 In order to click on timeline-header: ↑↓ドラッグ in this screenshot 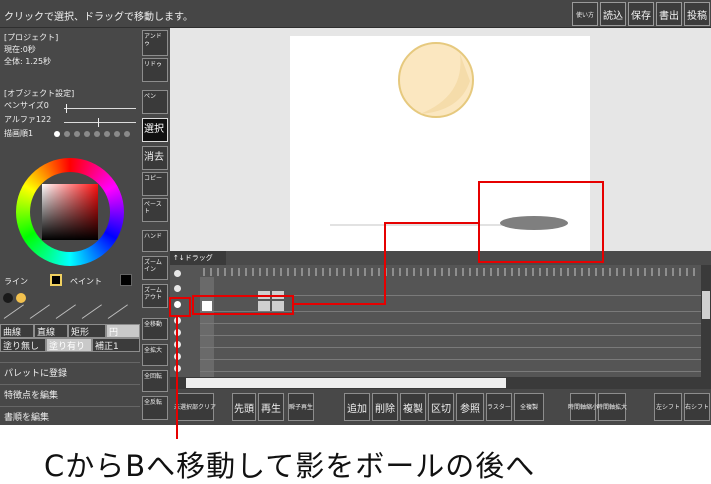, I will do `click(440, 258)`.